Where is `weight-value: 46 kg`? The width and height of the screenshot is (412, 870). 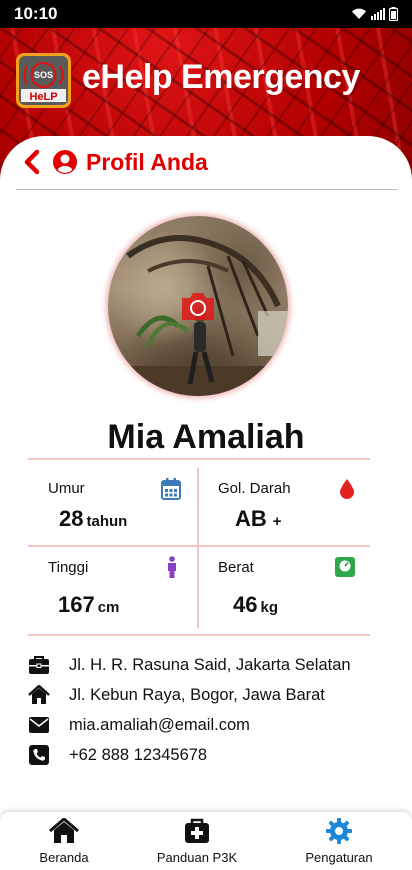
weight-value: 46 kg is located at coordinates (255, 605).